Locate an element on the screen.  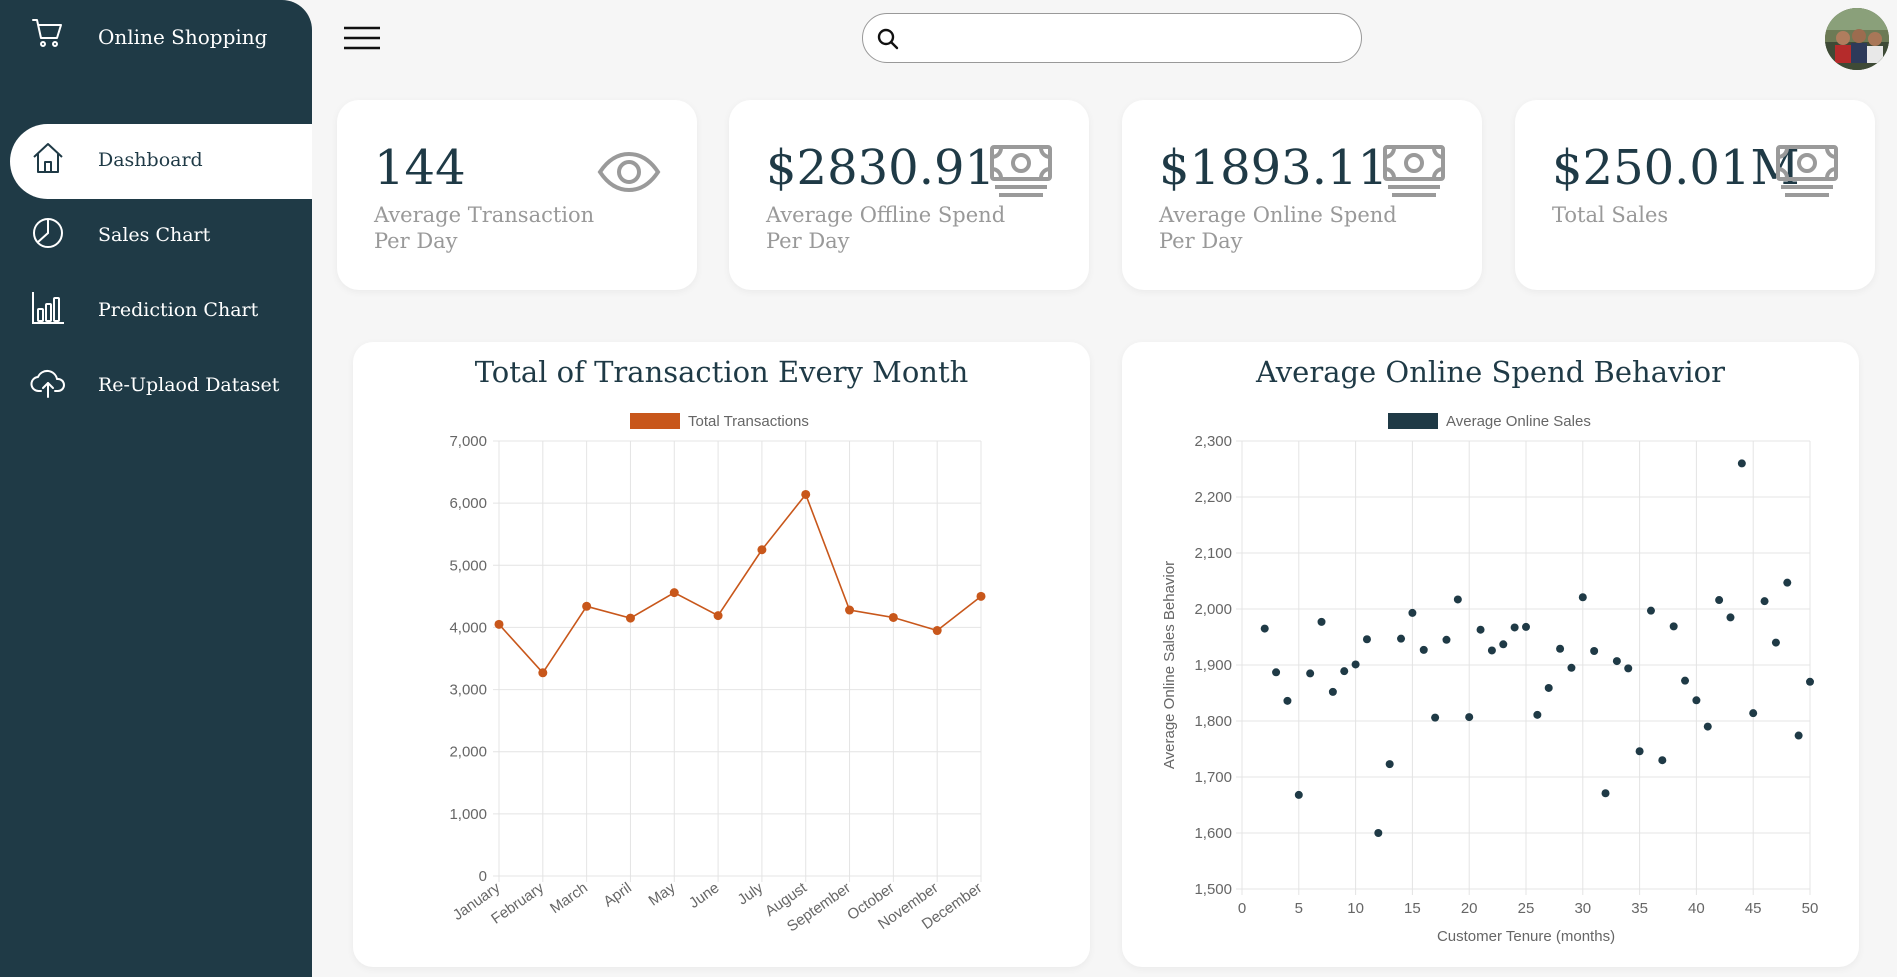
y-axis-label: Average Online Sales Behavior is located at coordinates (1169, 665).